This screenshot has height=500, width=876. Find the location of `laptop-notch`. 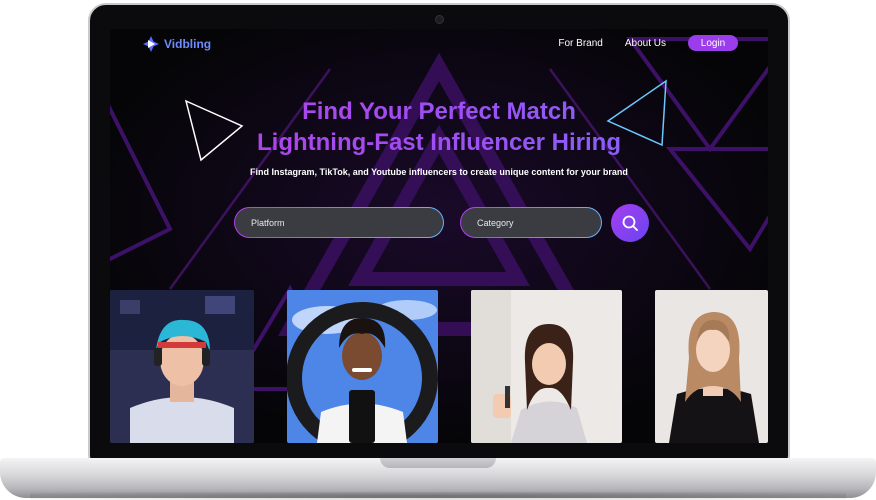

laptop-notch is located at coordinates (438, 463).